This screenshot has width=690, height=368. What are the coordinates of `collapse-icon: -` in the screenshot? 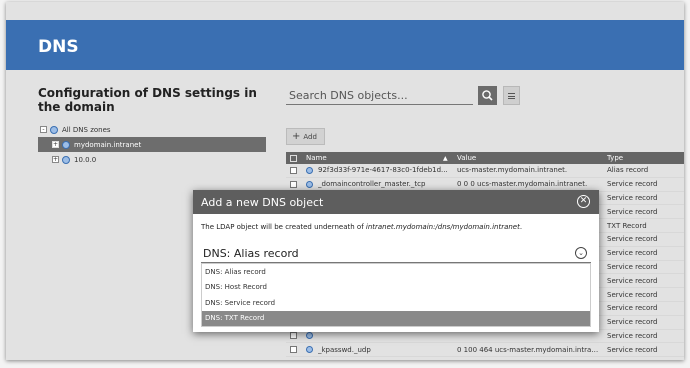 It's located at (43, 129).